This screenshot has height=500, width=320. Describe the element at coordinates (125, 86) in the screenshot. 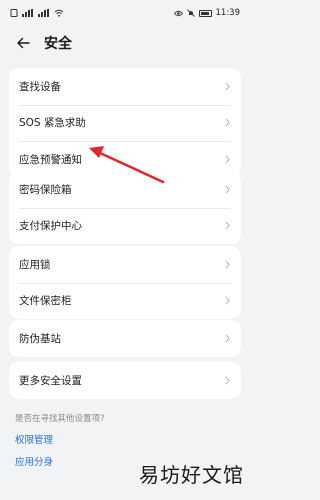

I see `setting-find-device: 查找设备` at that location.